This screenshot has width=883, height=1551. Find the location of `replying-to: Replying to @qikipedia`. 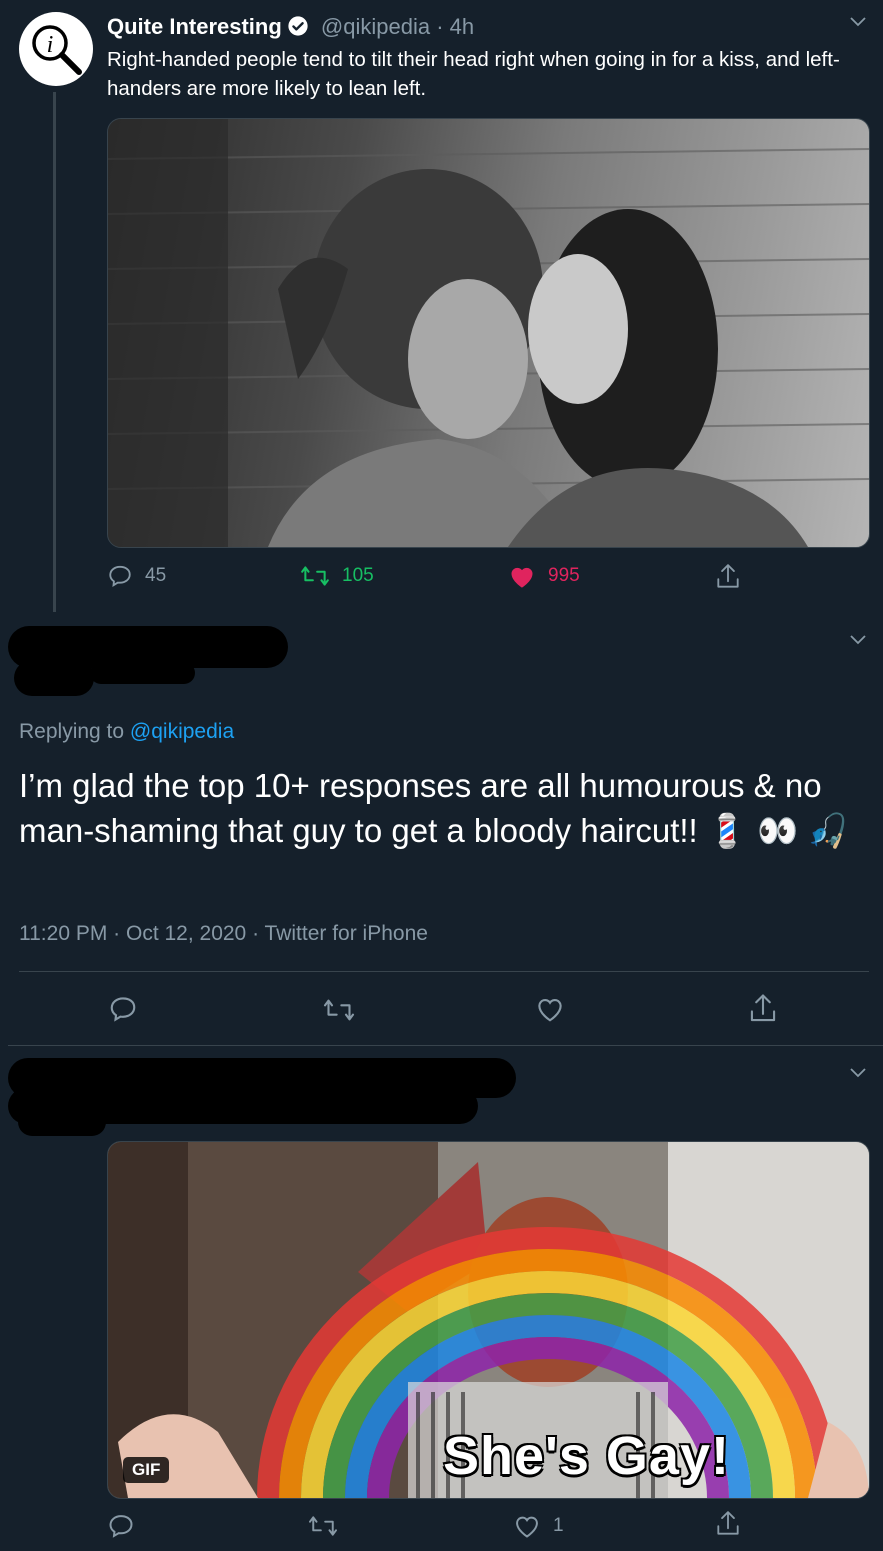

replying-to: Replying to @qikipedia is located at coordinates (126, 732).